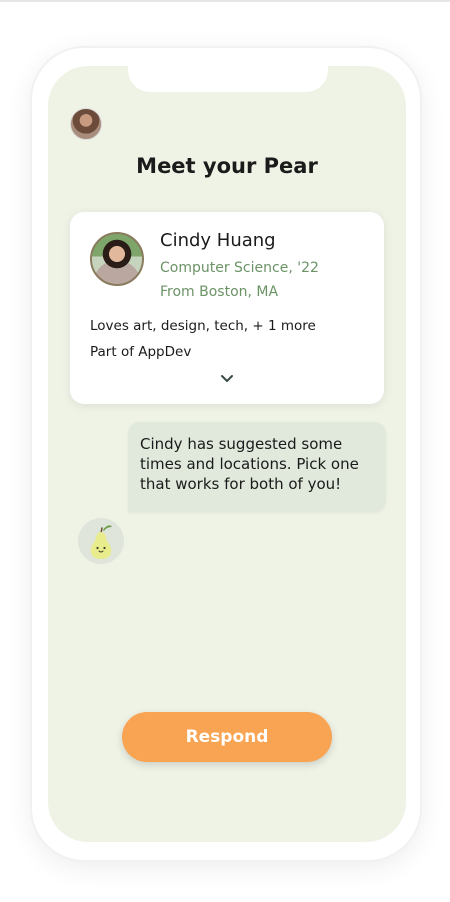 This screenshot has width=450, height=902. Describe the element at coordinates (227, 166) in the screenshot. I see `page-title: Meet your Pear` at that location.